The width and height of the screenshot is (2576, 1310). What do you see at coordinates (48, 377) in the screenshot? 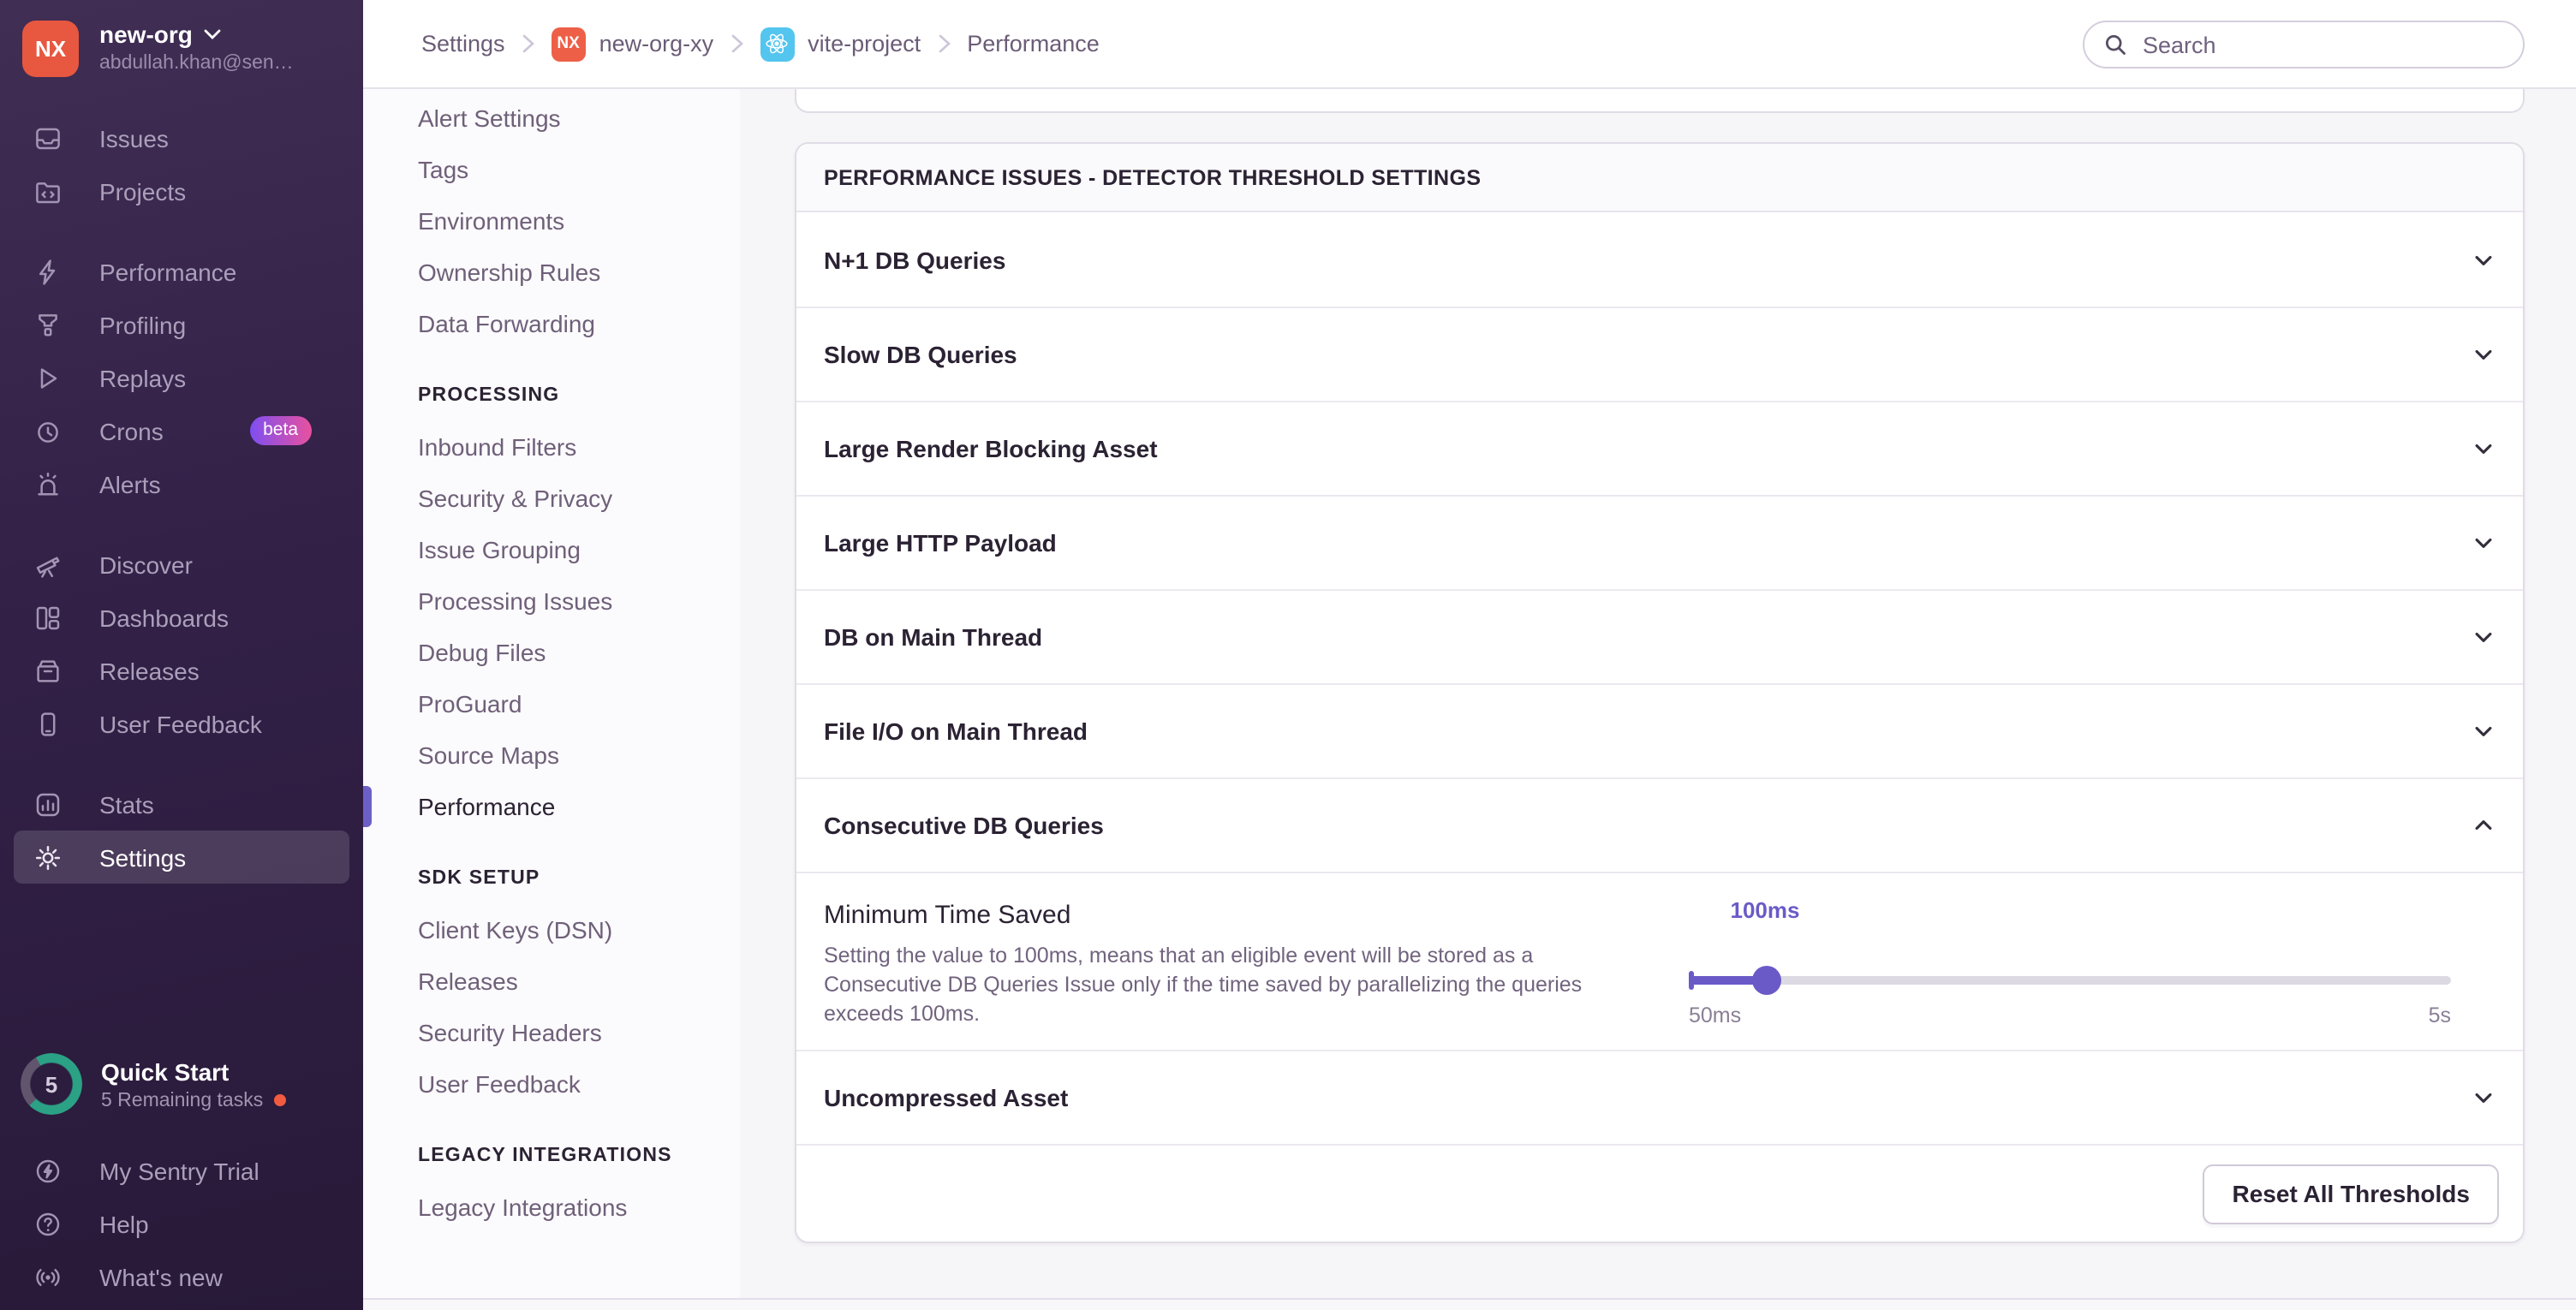
I see `play-icon` at bounding box center [48, 377].